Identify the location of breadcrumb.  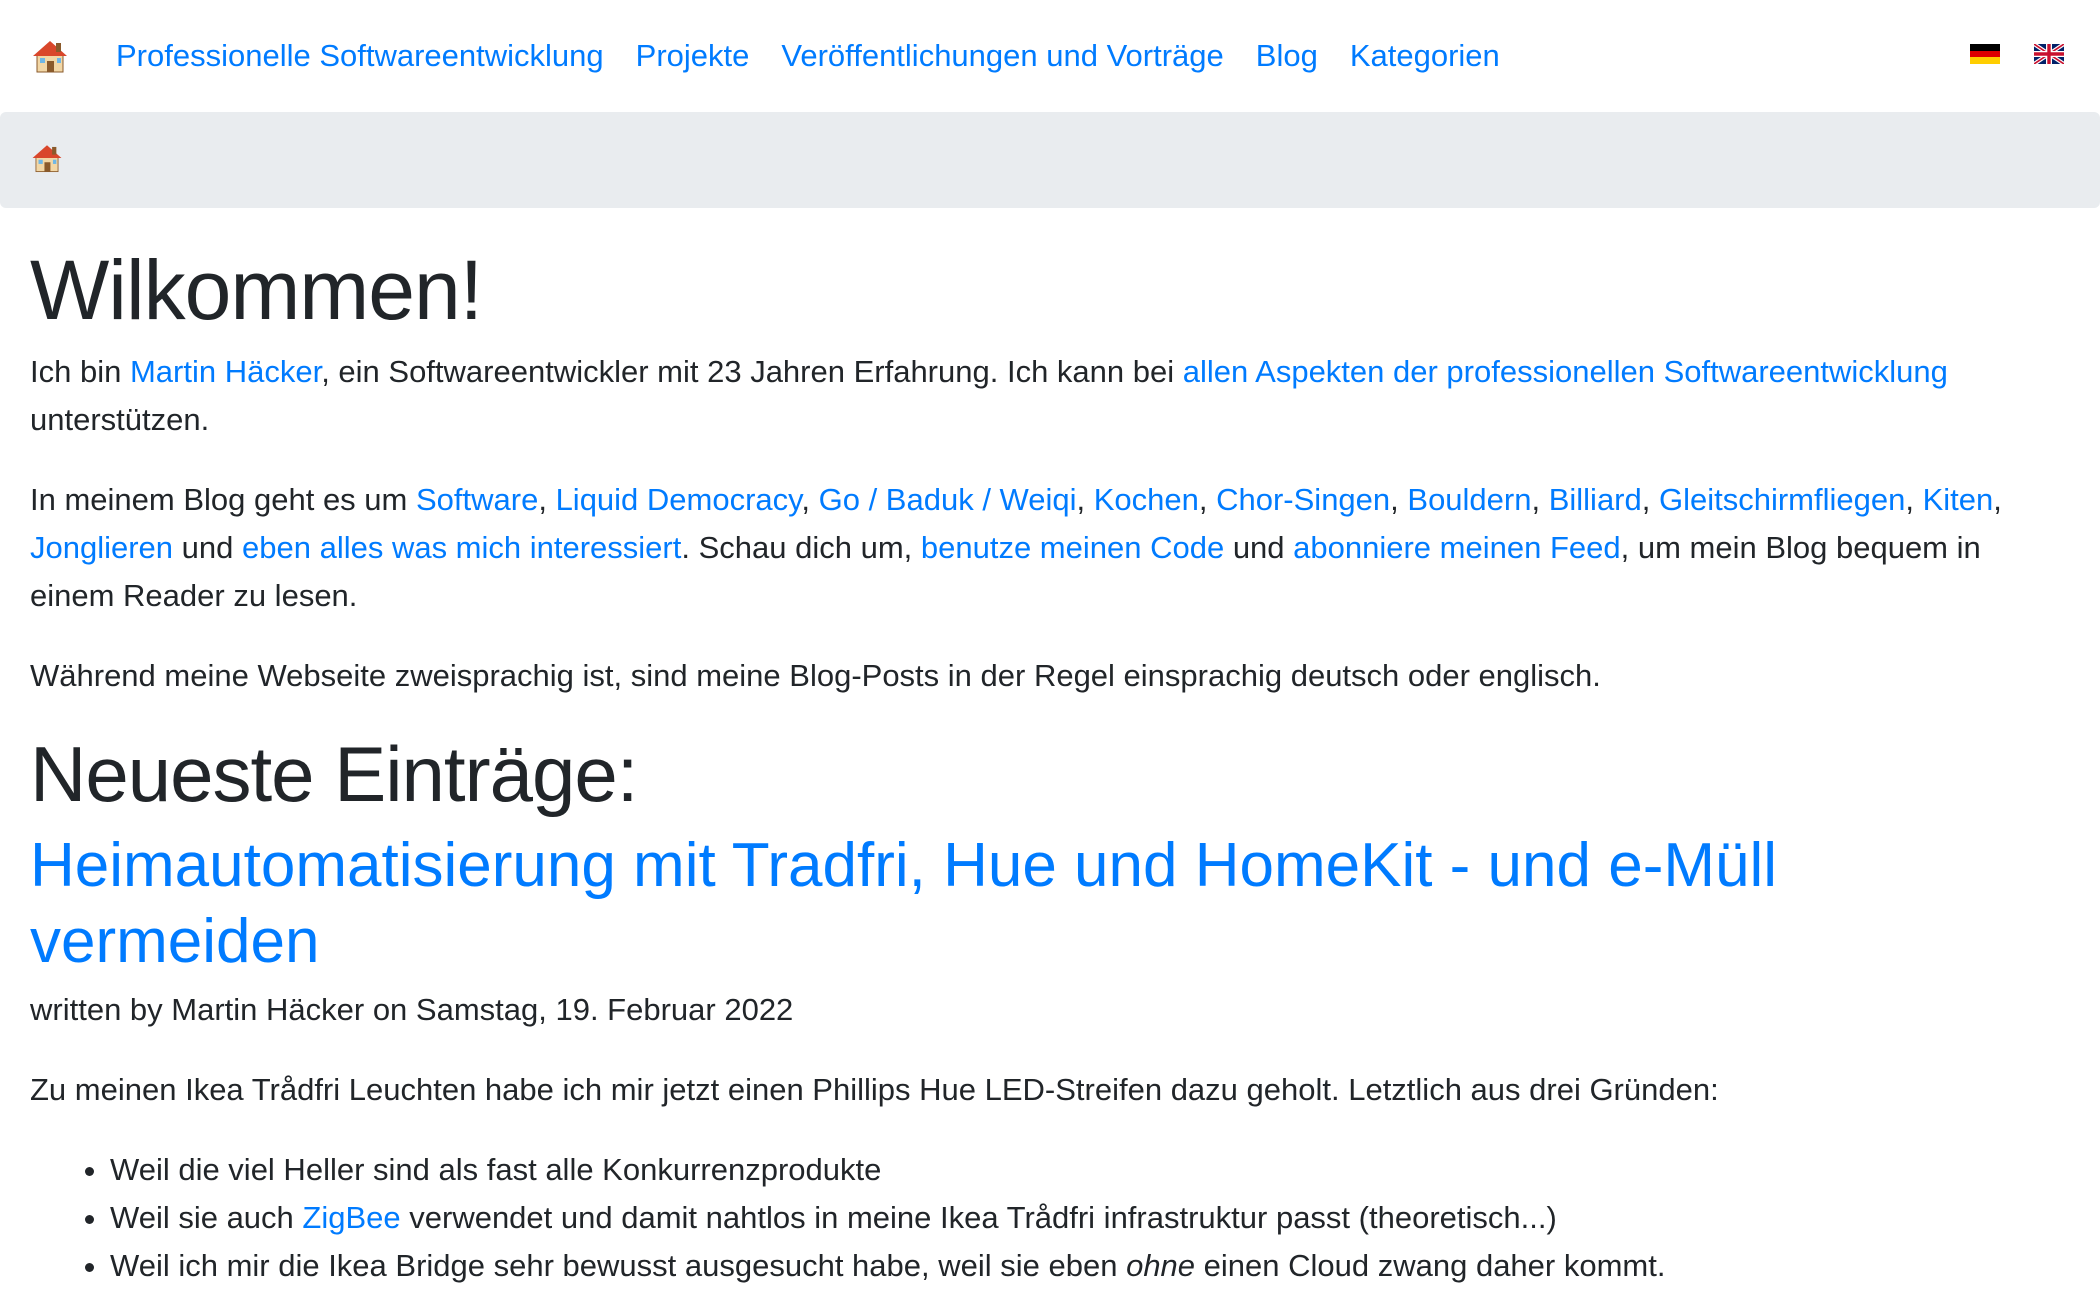
(1050, 160).